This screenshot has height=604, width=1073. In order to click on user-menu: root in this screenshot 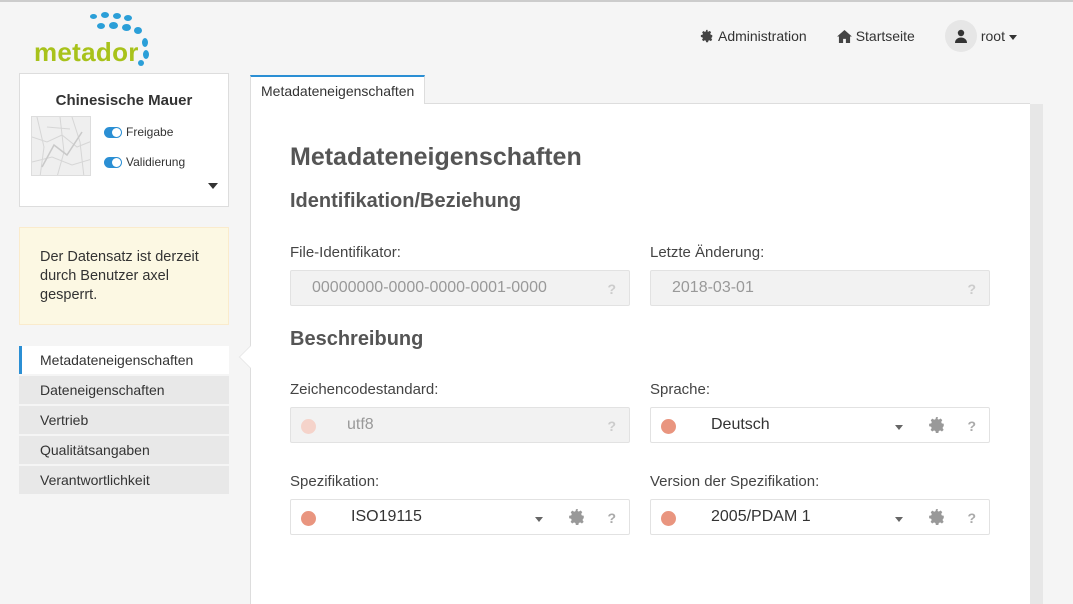, I will do `click(980, 36)`.